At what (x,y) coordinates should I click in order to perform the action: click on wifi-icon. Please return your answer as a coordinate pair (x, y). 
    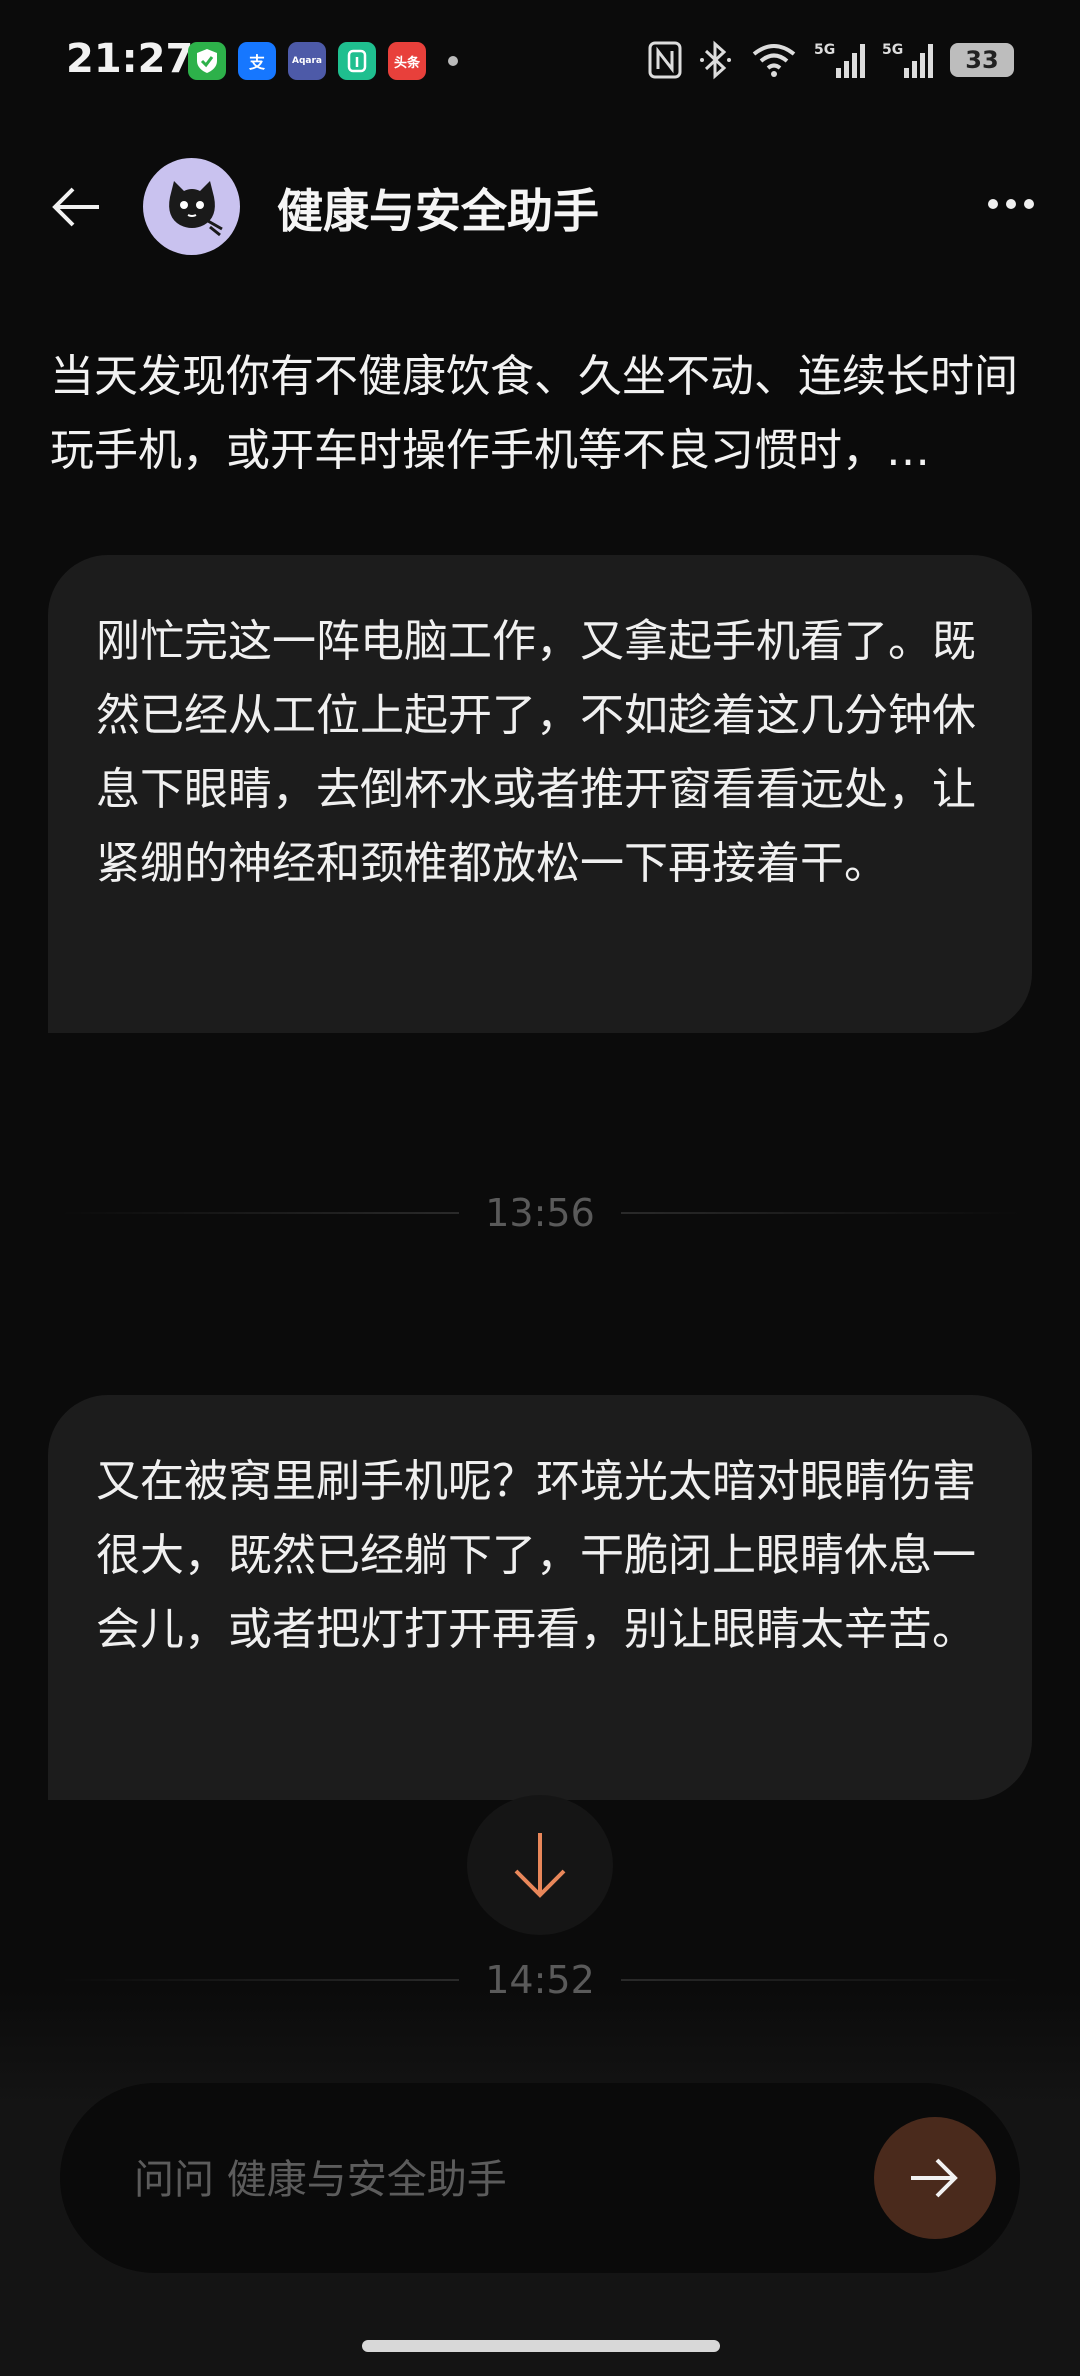
    Looking at the image, I should click on (774, 60).